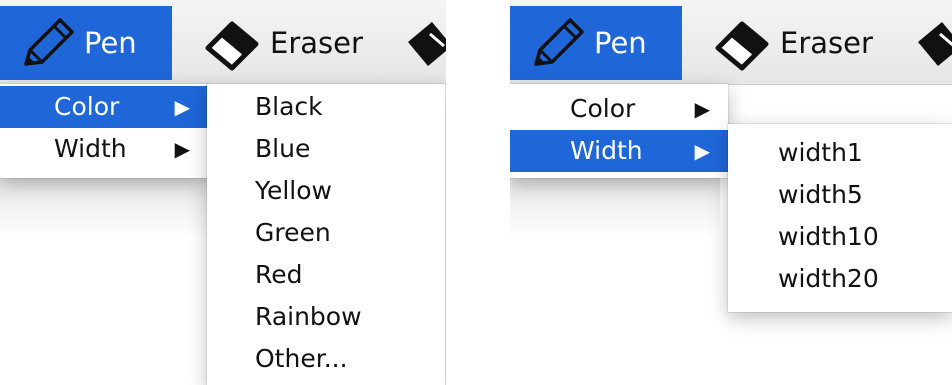  I want to click on width-option-1: width1, so click(840, 153).